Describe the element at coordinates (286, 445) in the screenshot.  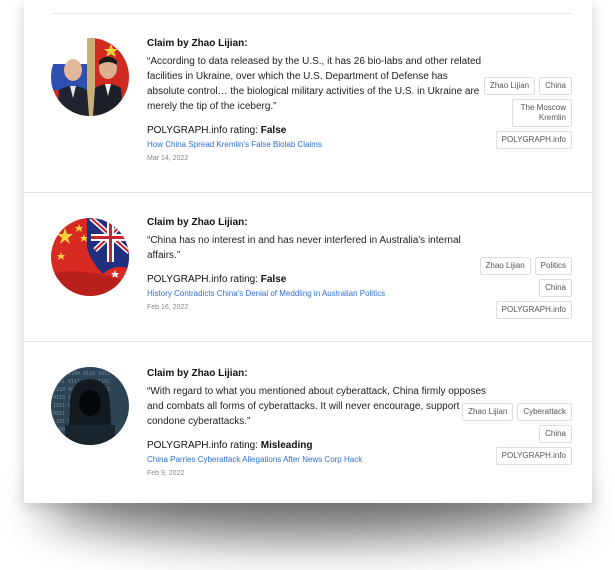
I see `rating-value: Misleading` at that location.